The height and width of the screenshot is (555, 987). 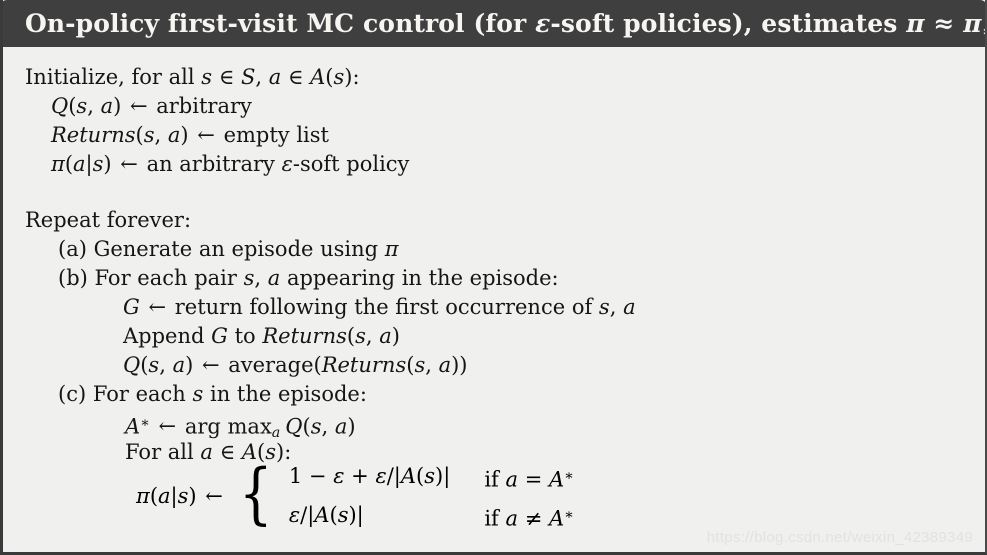 What do you see at coordinates (261, 336) in the screenshot?
I see `line-step-b-append: Append G to Returns(s, a)` at bounding box center [261, 336].